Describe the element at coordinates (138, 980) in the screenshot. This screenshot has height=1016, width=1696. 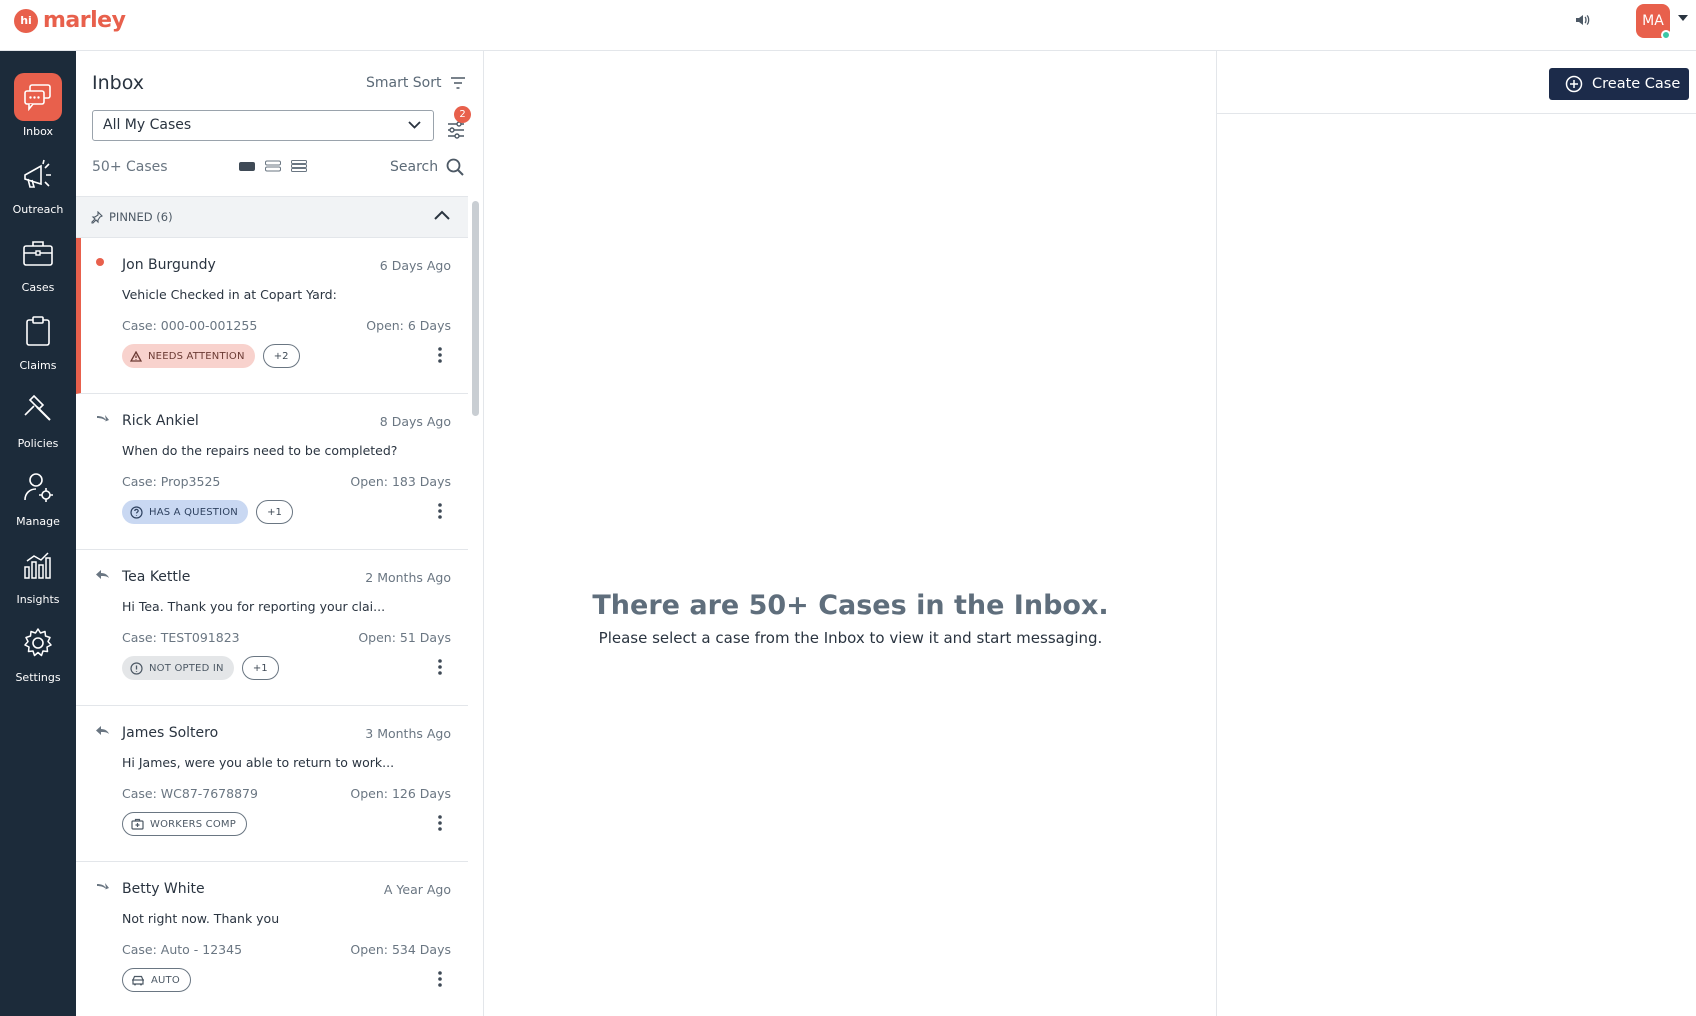
I see `car-icon` at that location.